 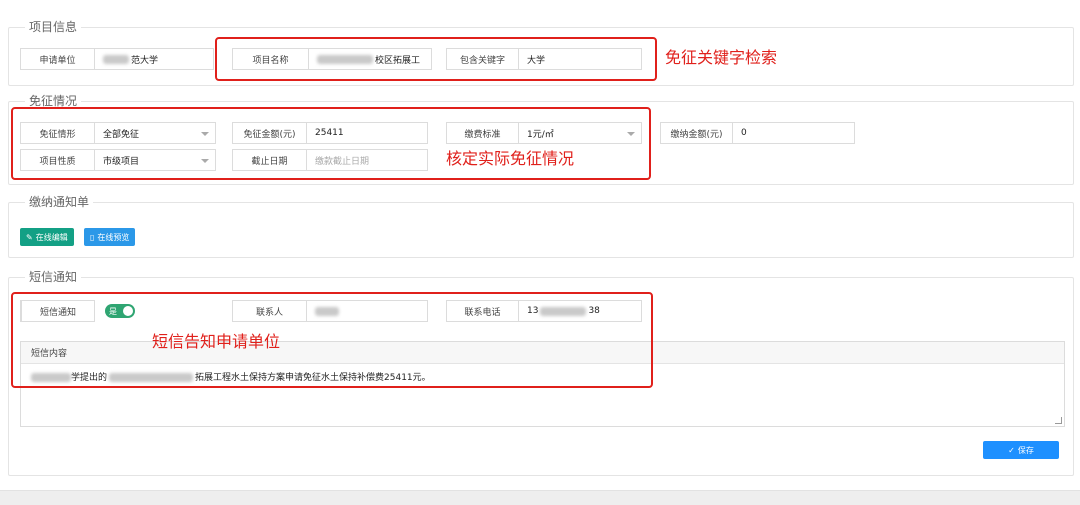 I want to click on notice-legend: 缴纳通知单, so click(x=59, y=202).